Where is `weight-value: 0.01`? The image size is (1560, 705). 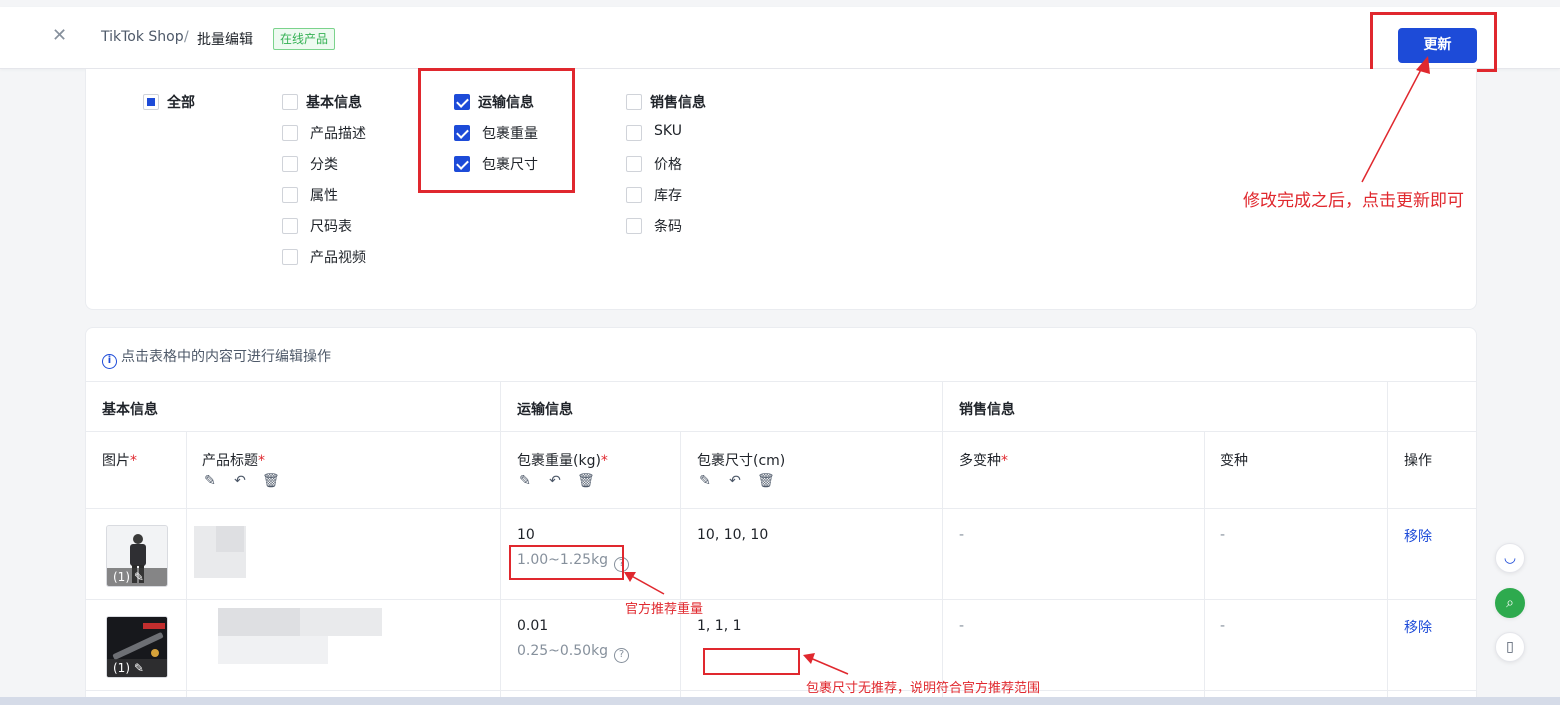
weight-value: 0.01 is located at coordinates (532, 626).